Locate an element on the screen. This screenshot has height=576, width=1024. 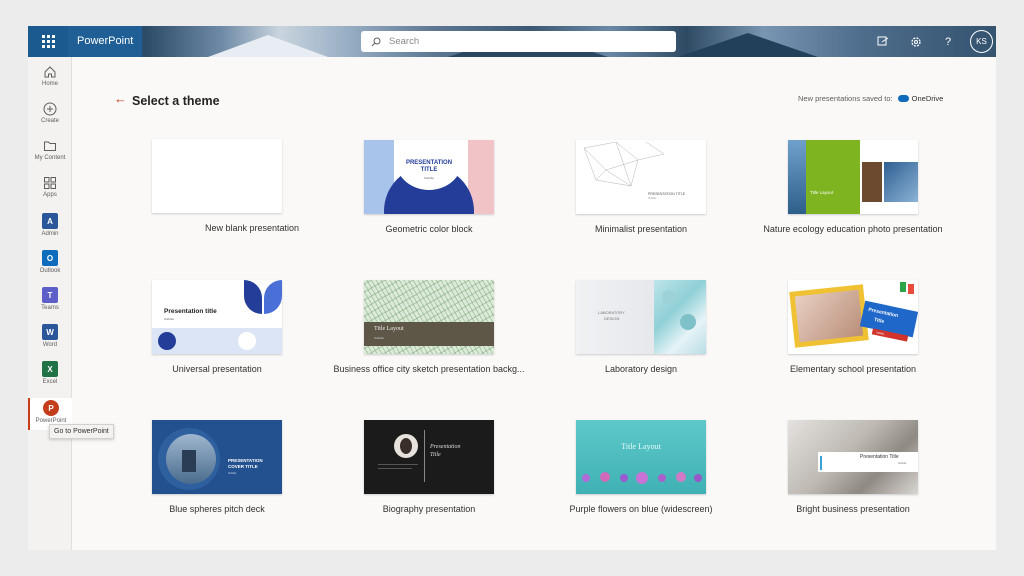
rail-item-outlook: O Outlook is located at coordinates (50, 268).